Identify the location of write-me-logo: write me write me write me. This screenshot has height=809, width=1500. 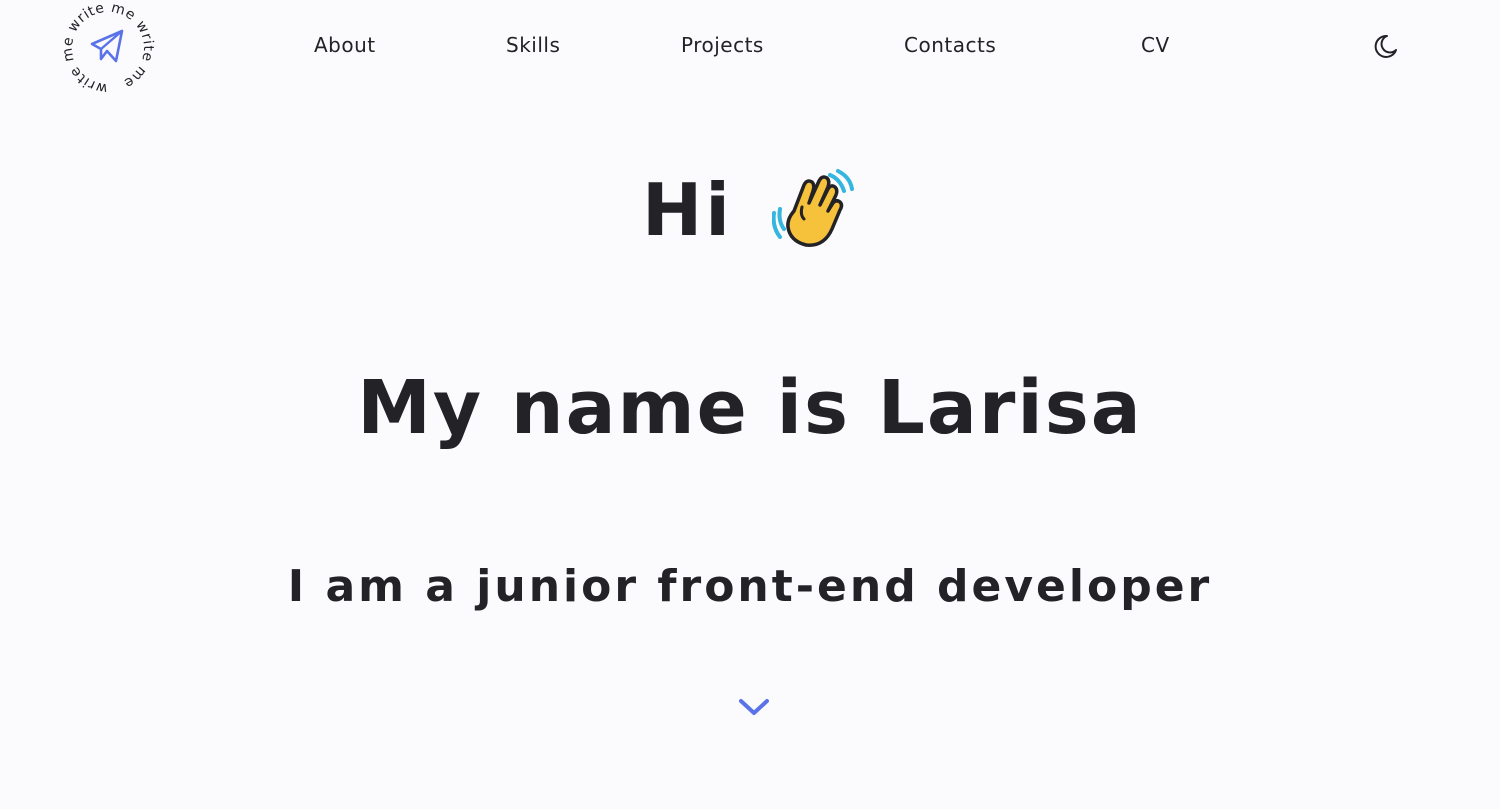
(108, 46).